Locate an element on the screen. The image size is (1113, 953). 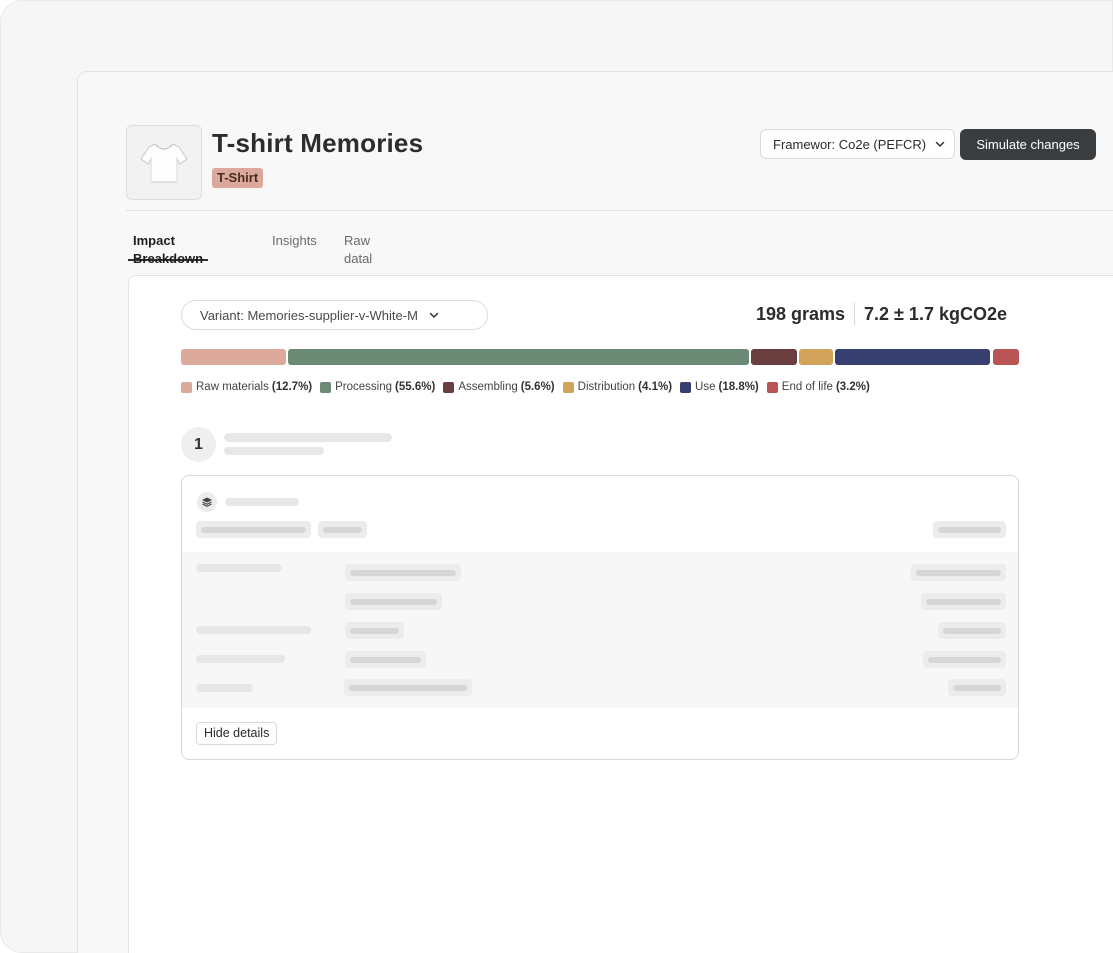
hide-details-button: Hide details is located at coordinates (237, 733).